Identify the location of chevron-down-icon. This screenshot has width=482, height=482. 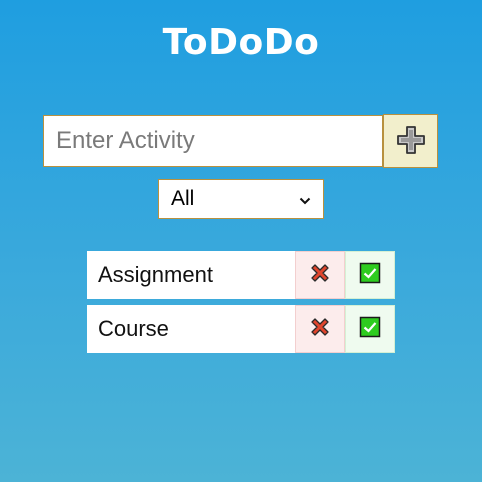
(305, 199).